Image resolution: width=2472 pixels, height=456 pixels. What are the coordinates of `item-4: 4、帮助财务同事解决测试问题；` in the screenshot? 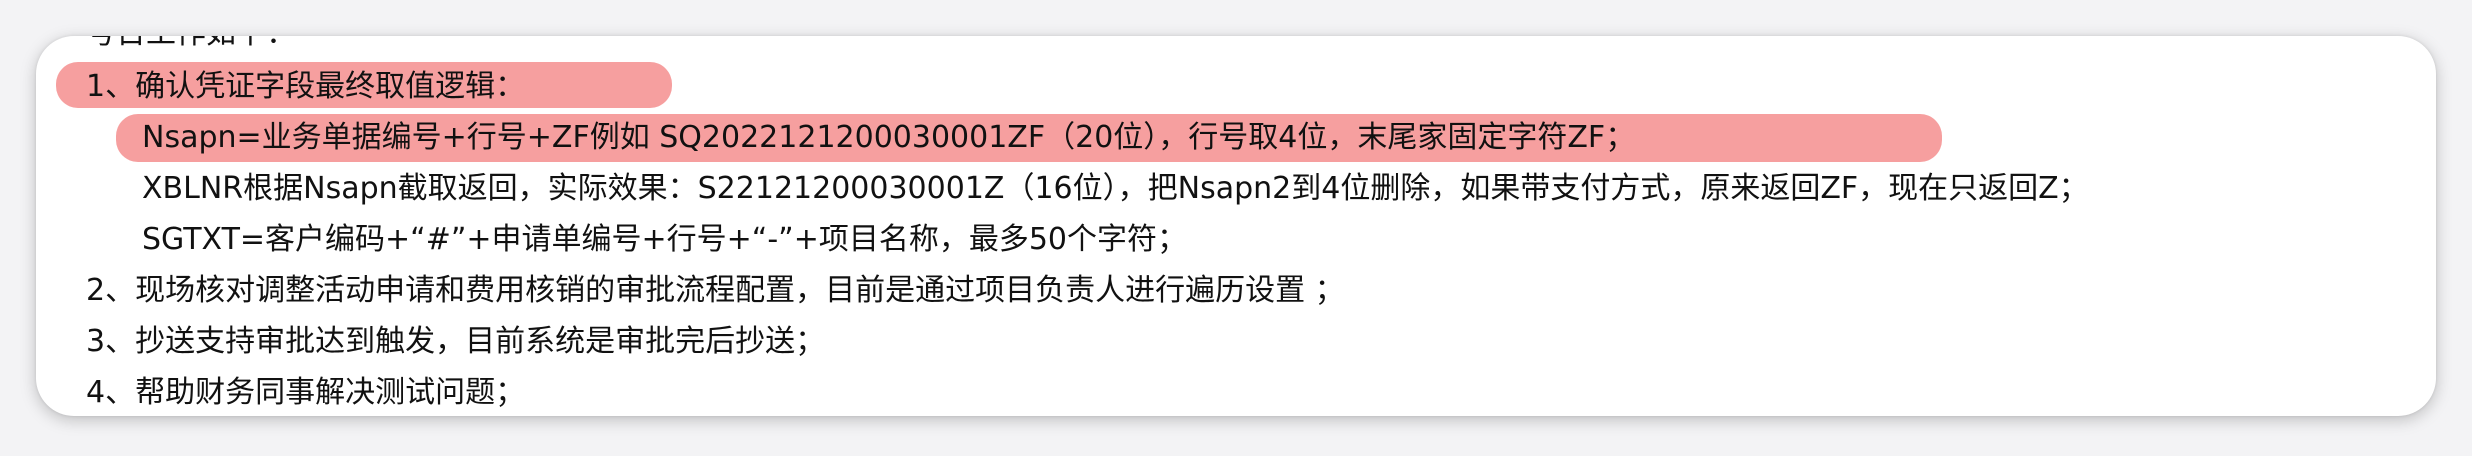 It's located at (306, 392).